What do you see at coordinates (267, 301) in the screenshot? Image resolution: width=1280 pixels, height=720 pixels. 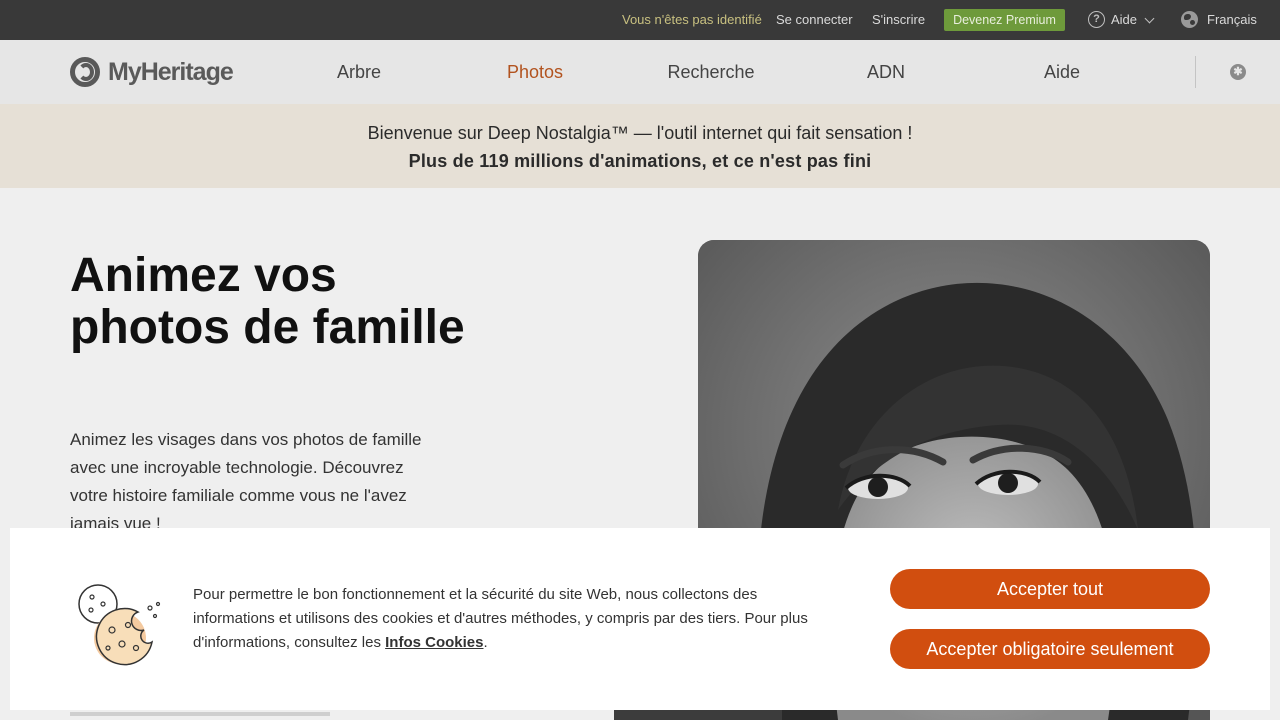 I see `hero-title: Animez vos photos de famille` at bounding box center [267, 301].